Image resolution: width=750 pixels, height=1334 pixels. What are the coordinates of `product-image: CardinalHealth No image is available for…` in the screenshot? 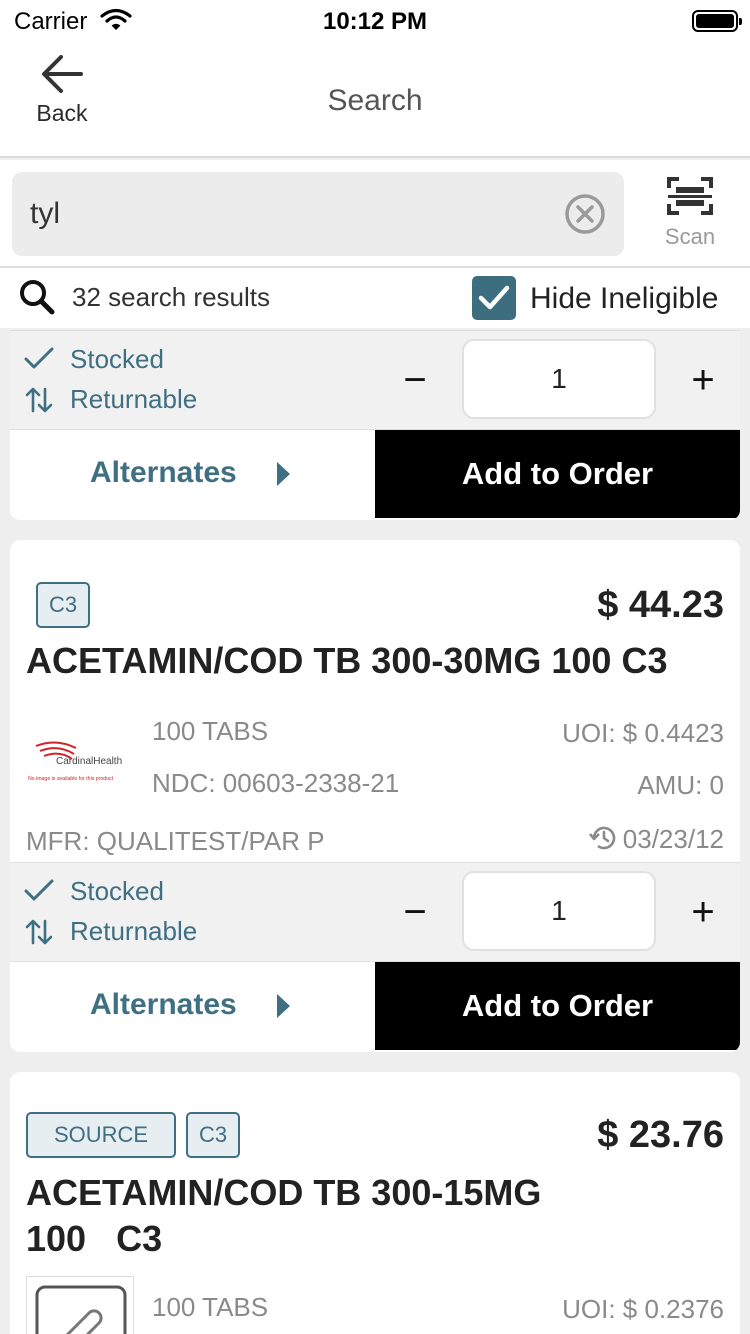 It's located at (80, 765).